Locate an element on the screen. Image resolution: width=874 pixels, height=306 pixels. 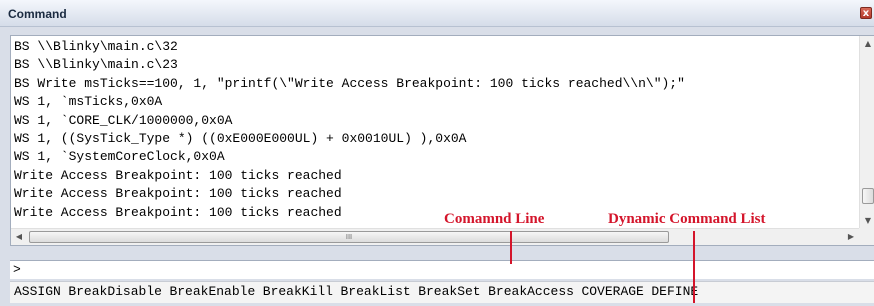
command-list-item: BreakAccess is located at coordinates (531, 292).